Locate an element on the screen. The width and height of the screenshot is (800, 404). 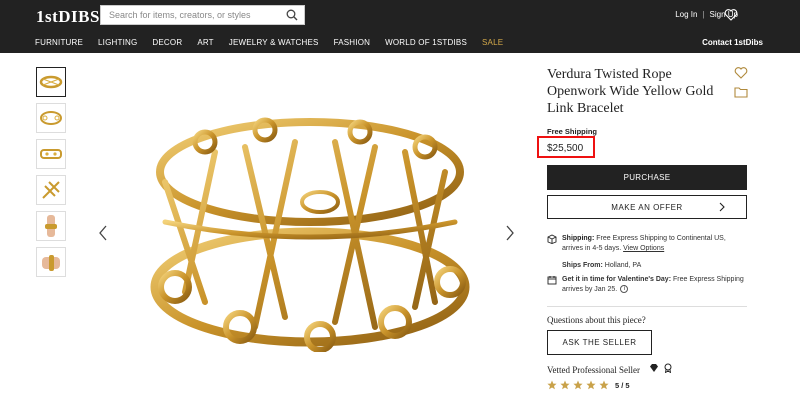
favorites-heart-icon is located at coordinates (731, 15).